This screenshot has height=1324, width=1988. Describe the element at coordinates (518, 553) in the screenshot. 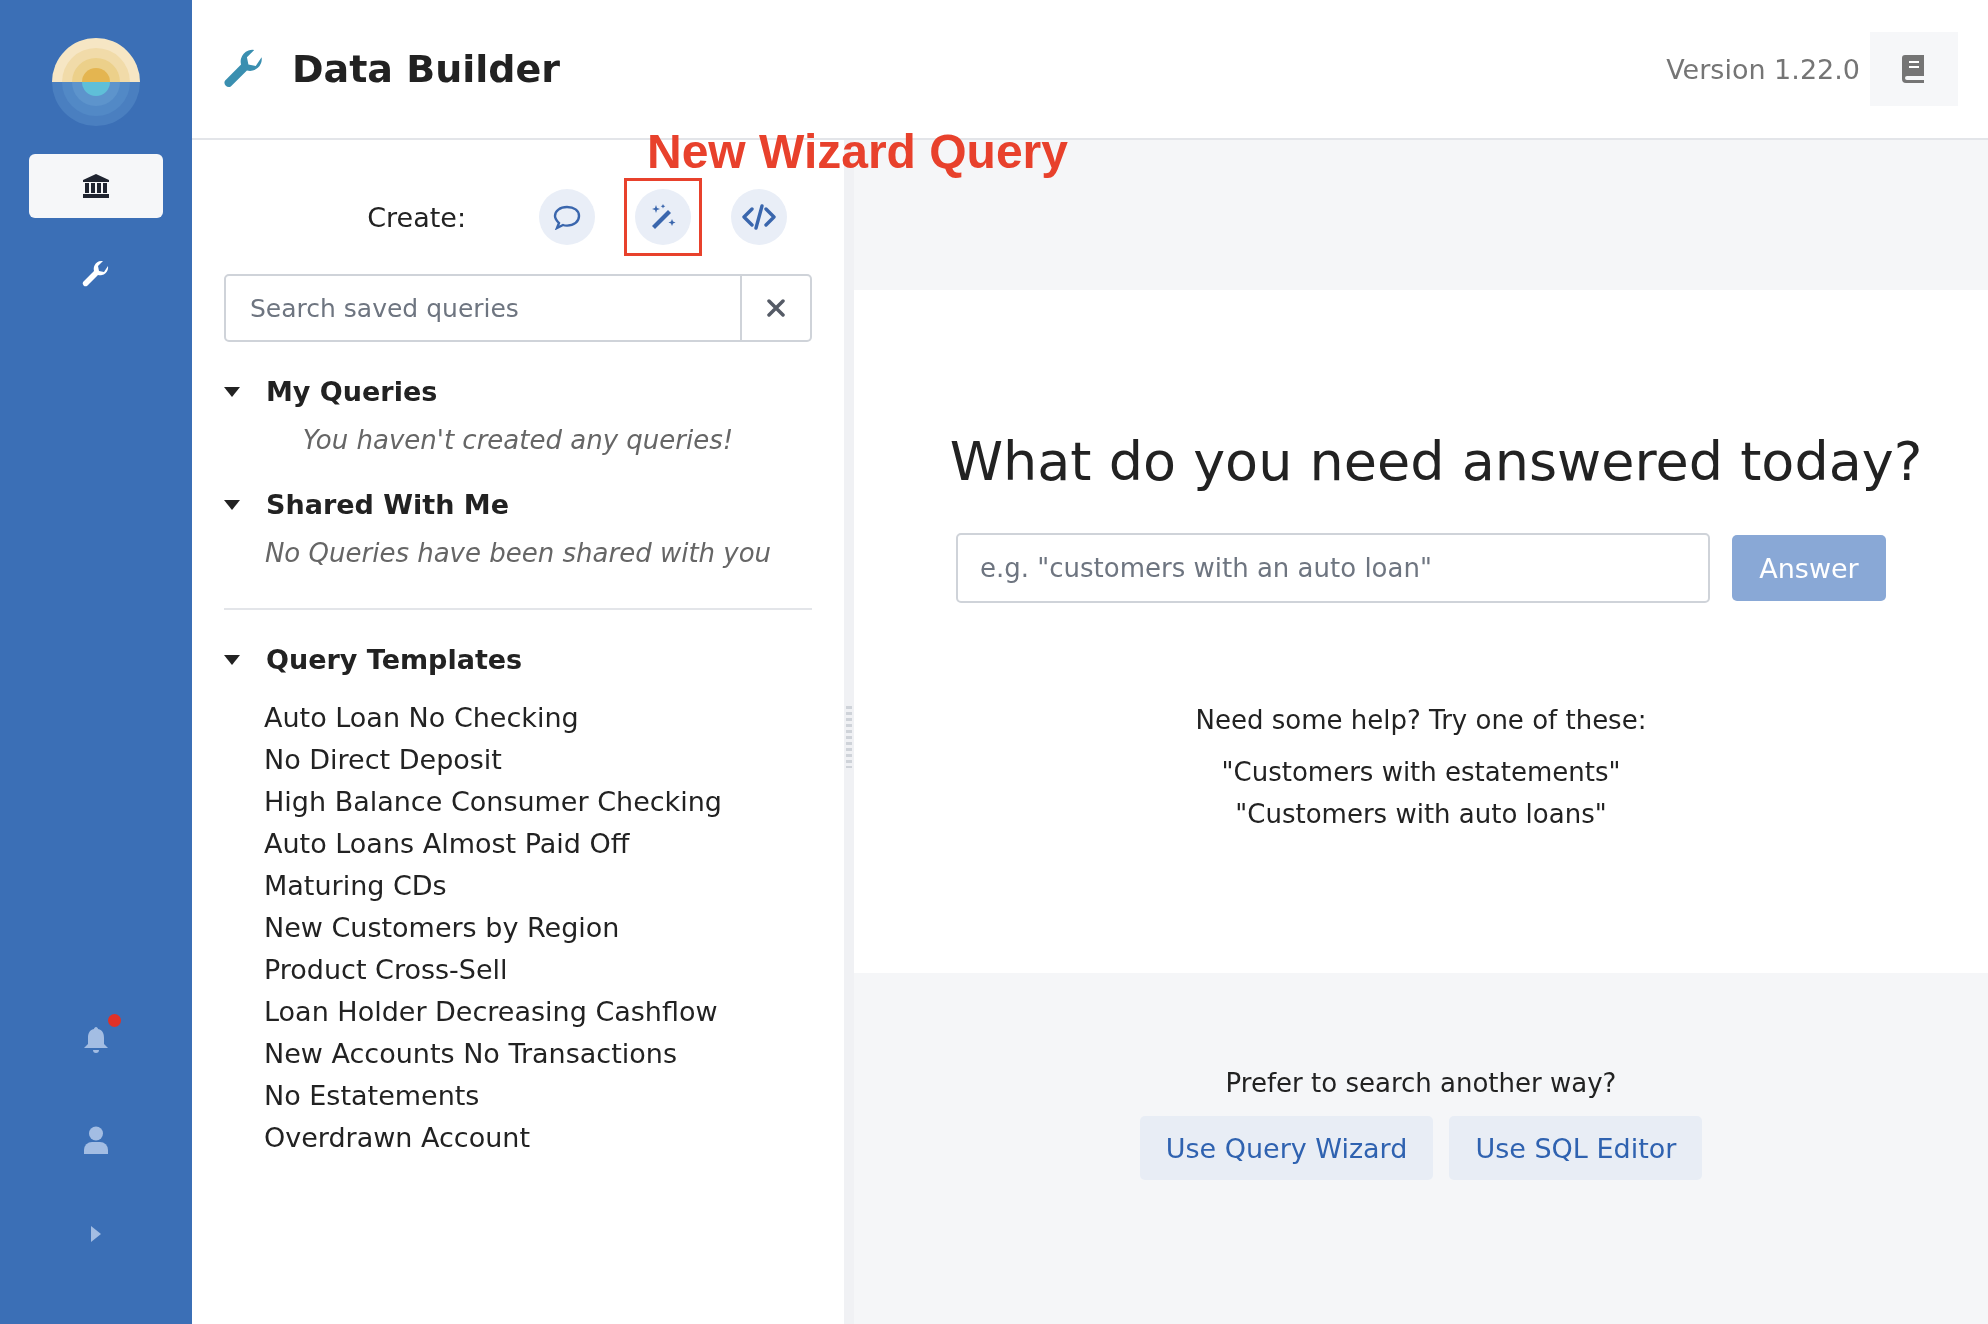

I see `empty-message: No Queries have been shared with you` at that location.